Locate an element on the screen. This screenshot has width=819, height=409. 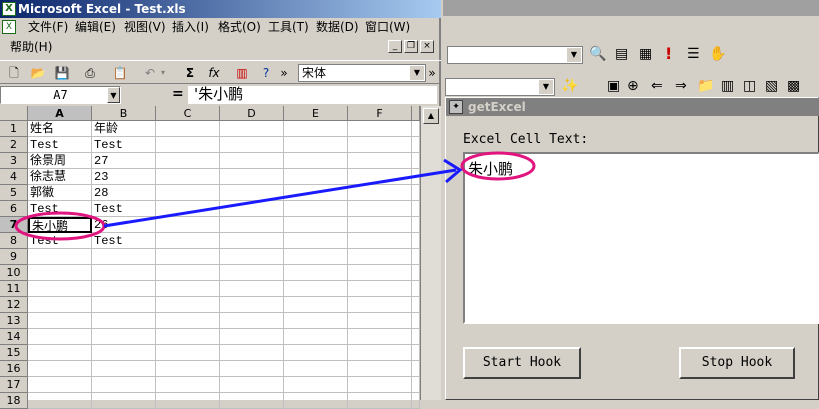
highlight-ellipse-cell is located at coordinates (60, 226).